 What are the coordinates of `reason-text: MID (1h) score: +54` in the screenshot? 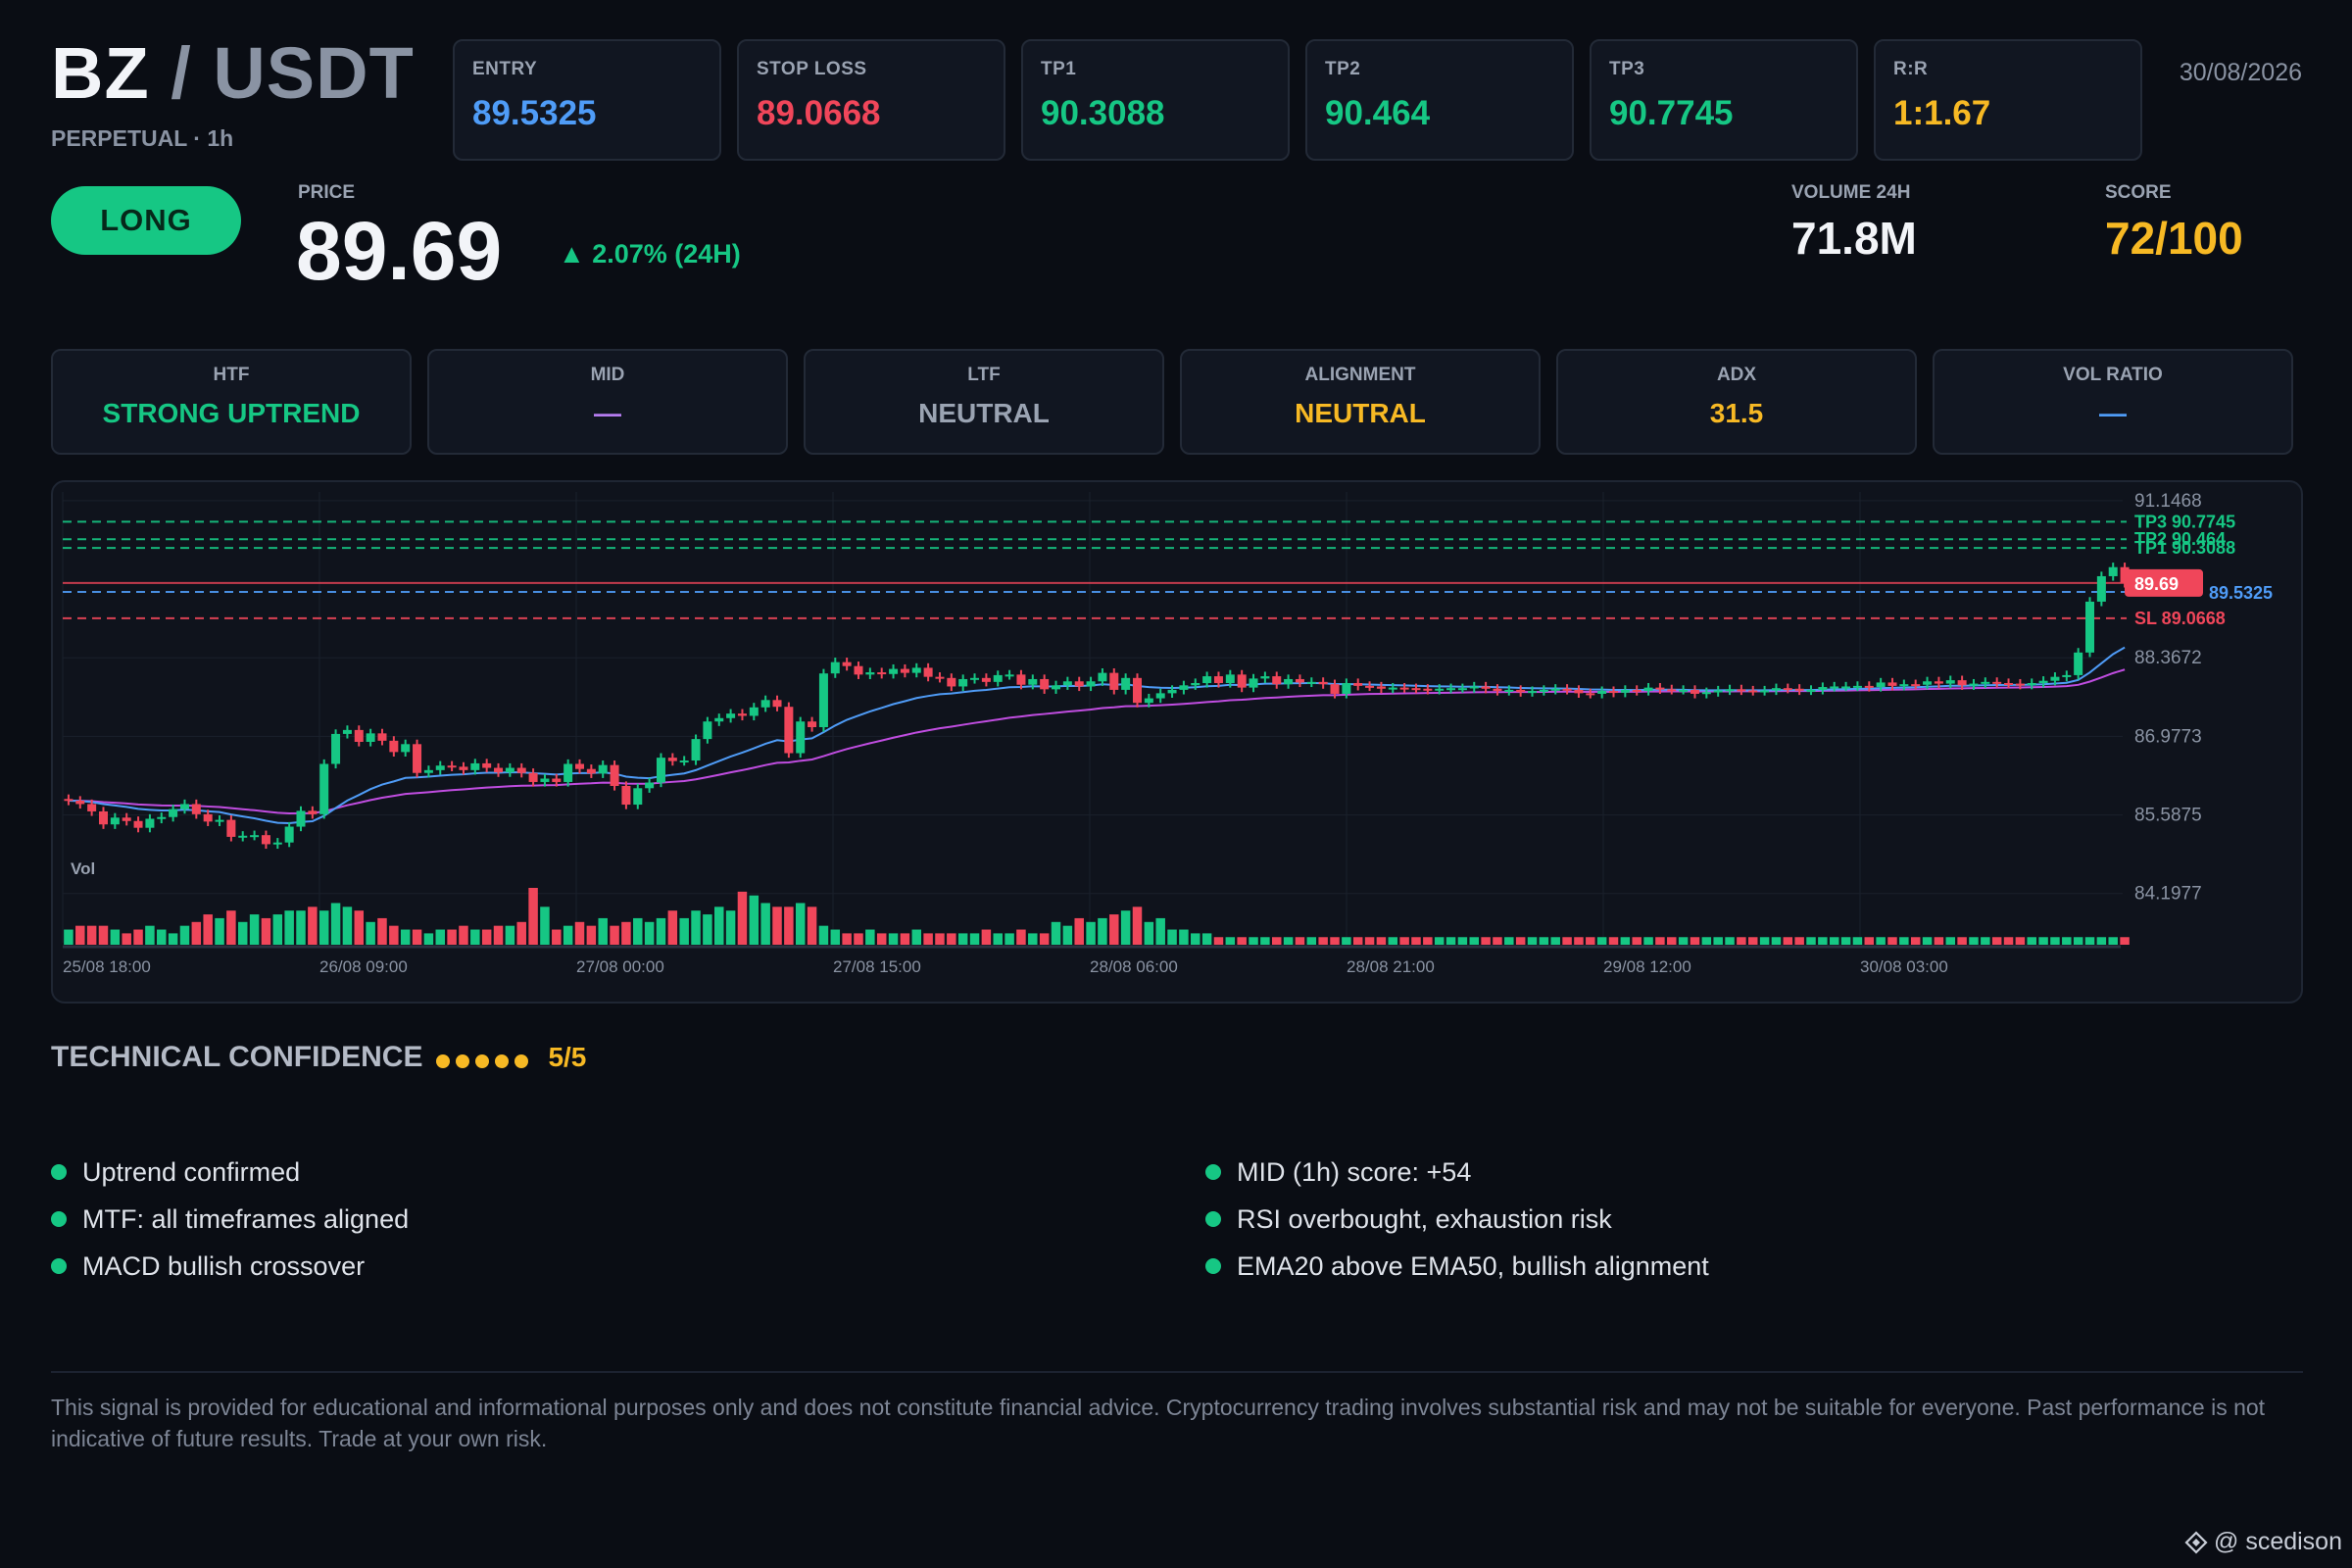 It's located at (1354, 1171).